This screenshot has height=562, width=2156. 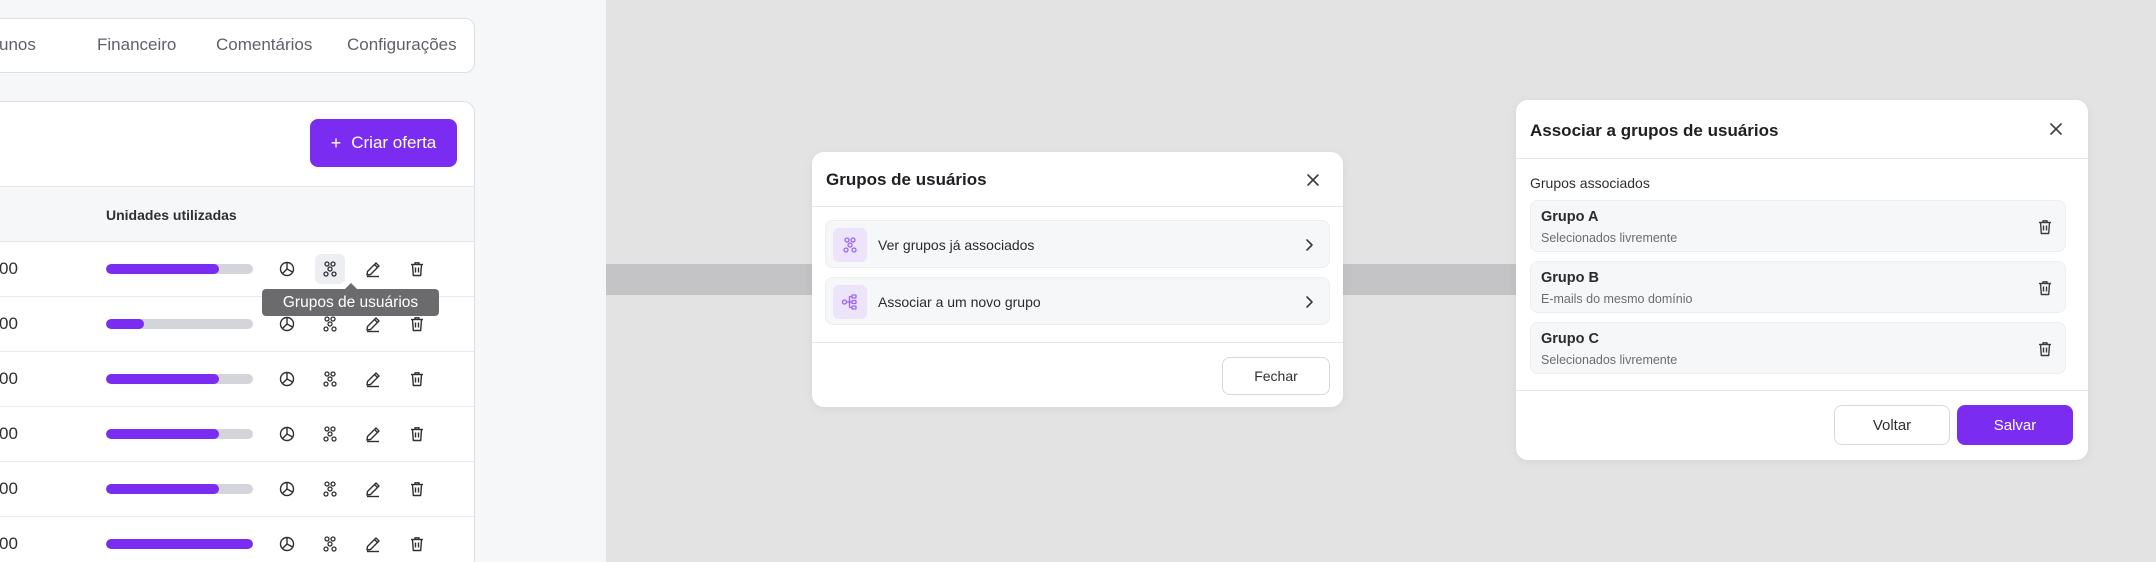 What do you see at coordinates (1798, 287) in the screenshot?
I see `associated-group-item: Grupo B E-mails do mesmo domínio` at bounding box center [1798, 287].